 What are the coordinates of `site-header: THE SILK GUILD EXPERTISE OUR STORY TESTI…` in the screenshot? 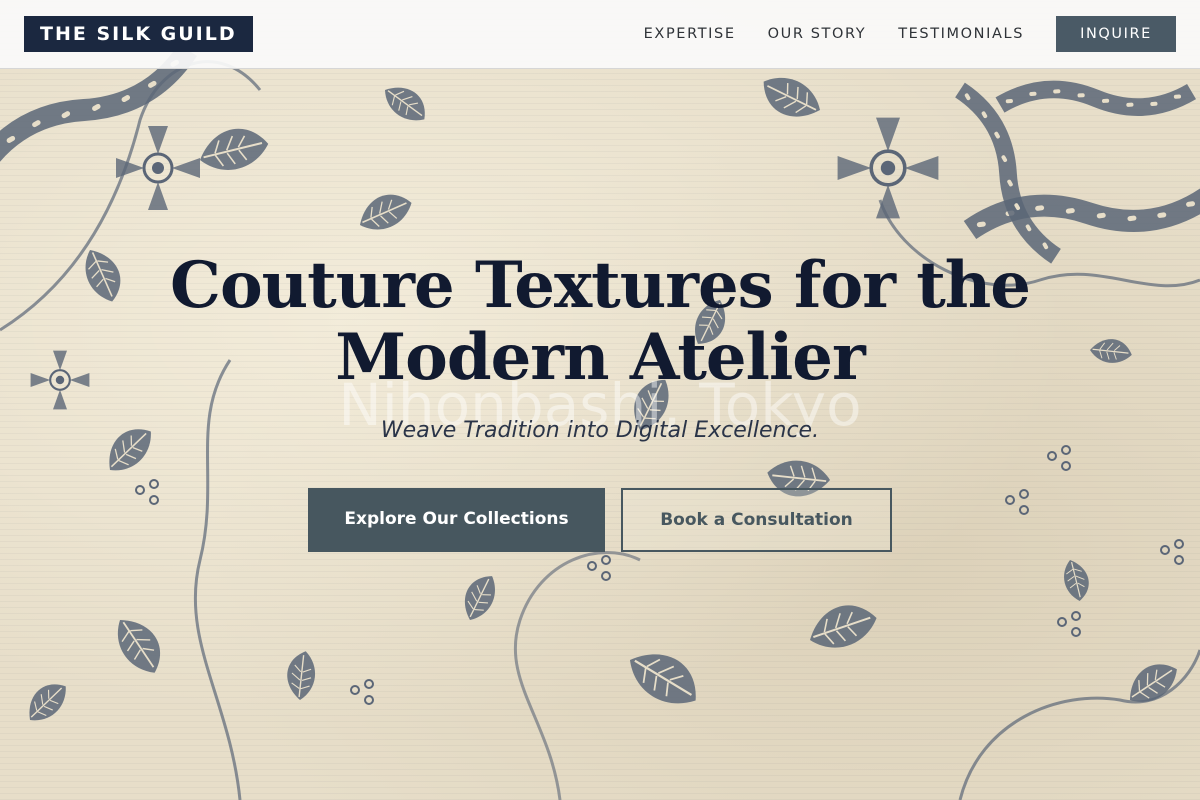 It's located at (600, 34).